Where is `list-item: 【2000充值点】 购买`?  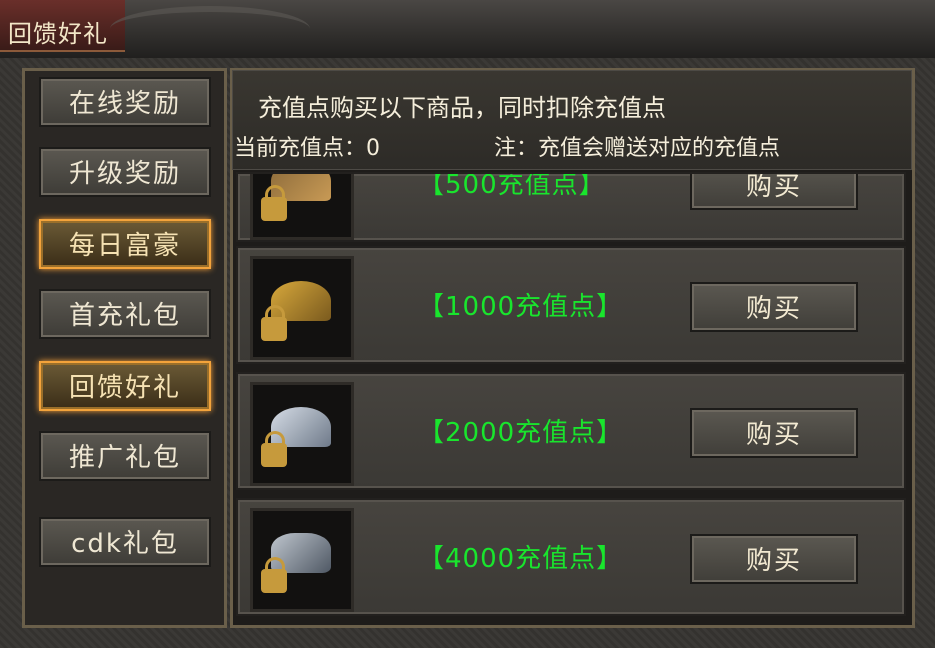
list-item: 【2000充值点】 购买 is located at coordinates (571, 431).